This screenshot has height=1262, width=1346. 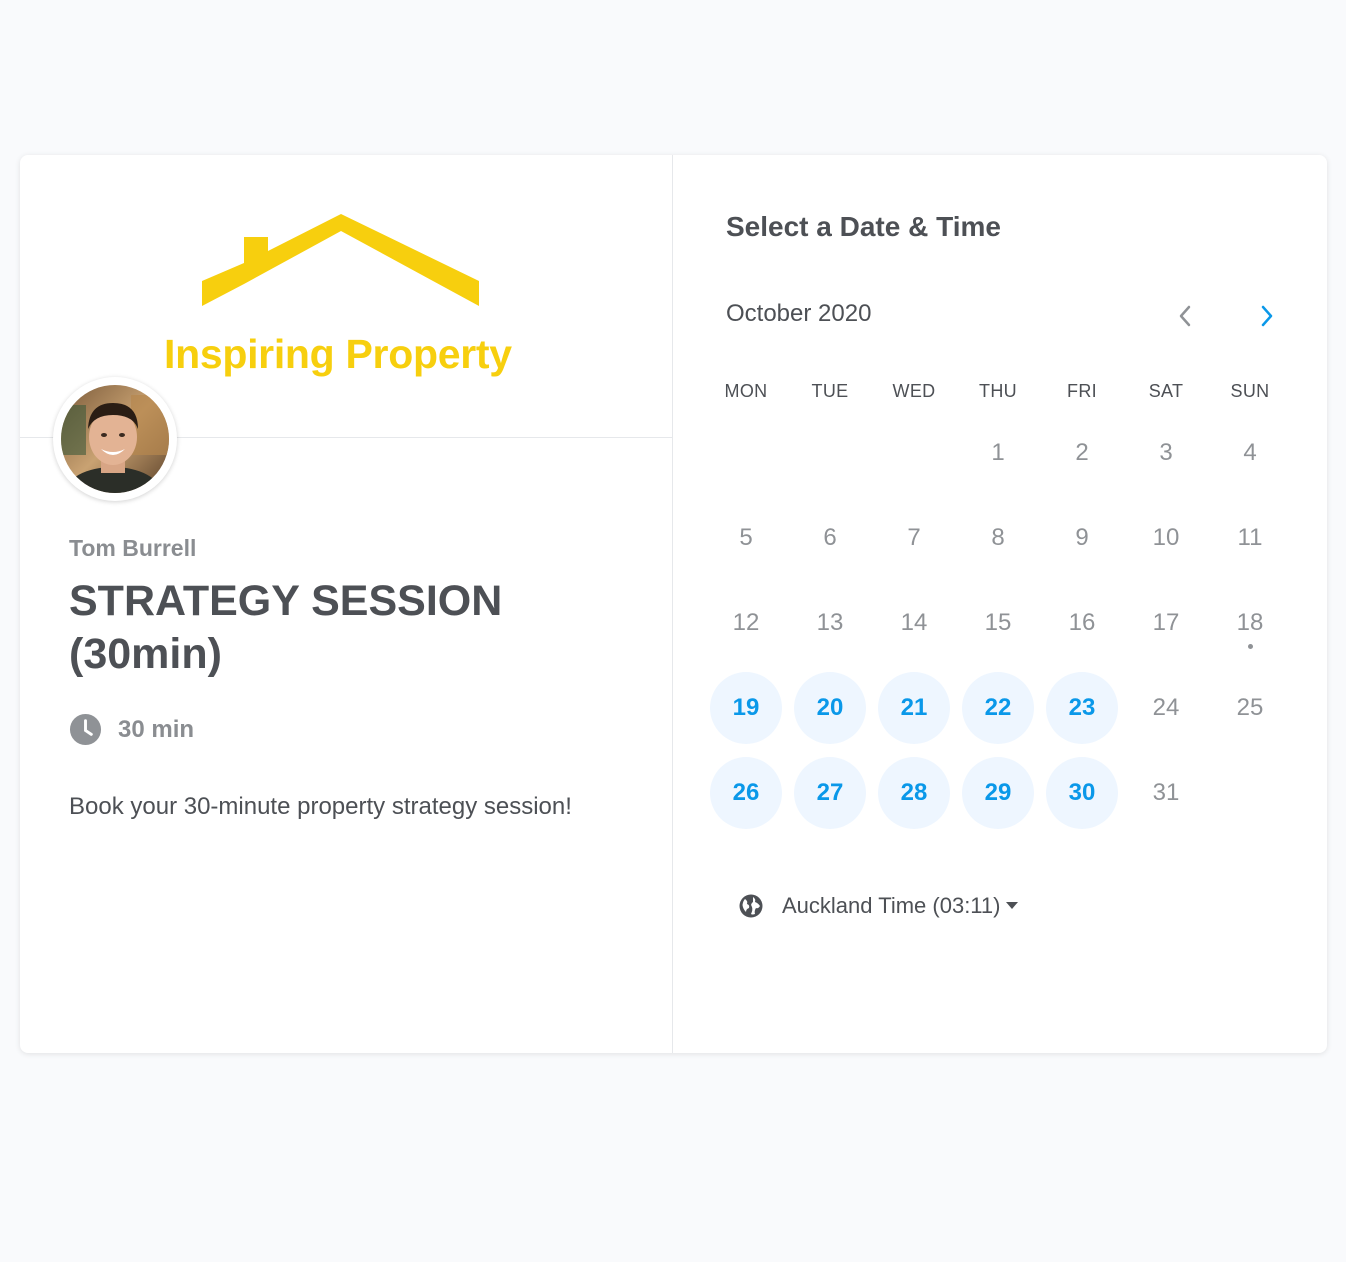 I want to click on calendar-day-unavailable: 18, so click(x=1250, y=622).